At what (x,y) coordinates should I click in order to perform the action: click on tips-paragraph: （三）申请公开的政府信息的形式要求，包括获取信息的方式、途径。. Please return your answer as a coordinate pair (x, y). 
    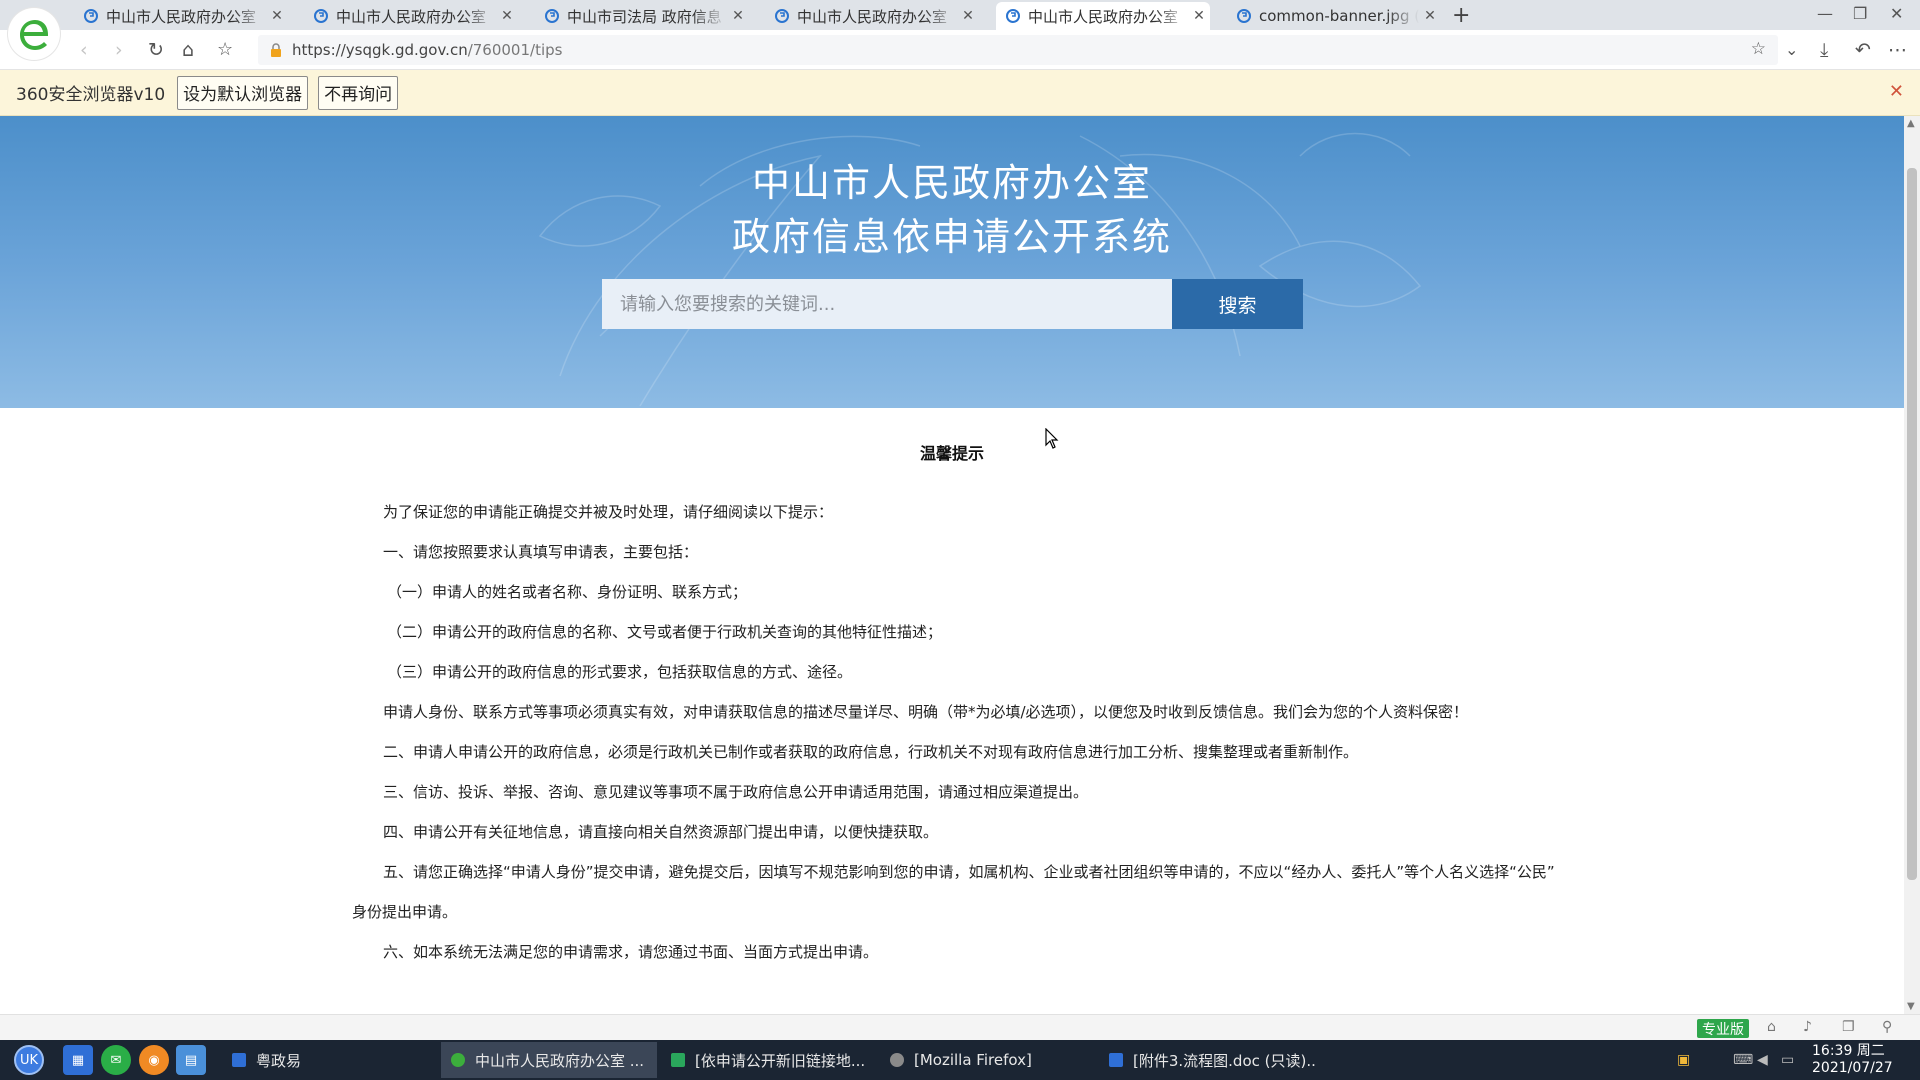
    Looking at the image, I should click on (620, 672).